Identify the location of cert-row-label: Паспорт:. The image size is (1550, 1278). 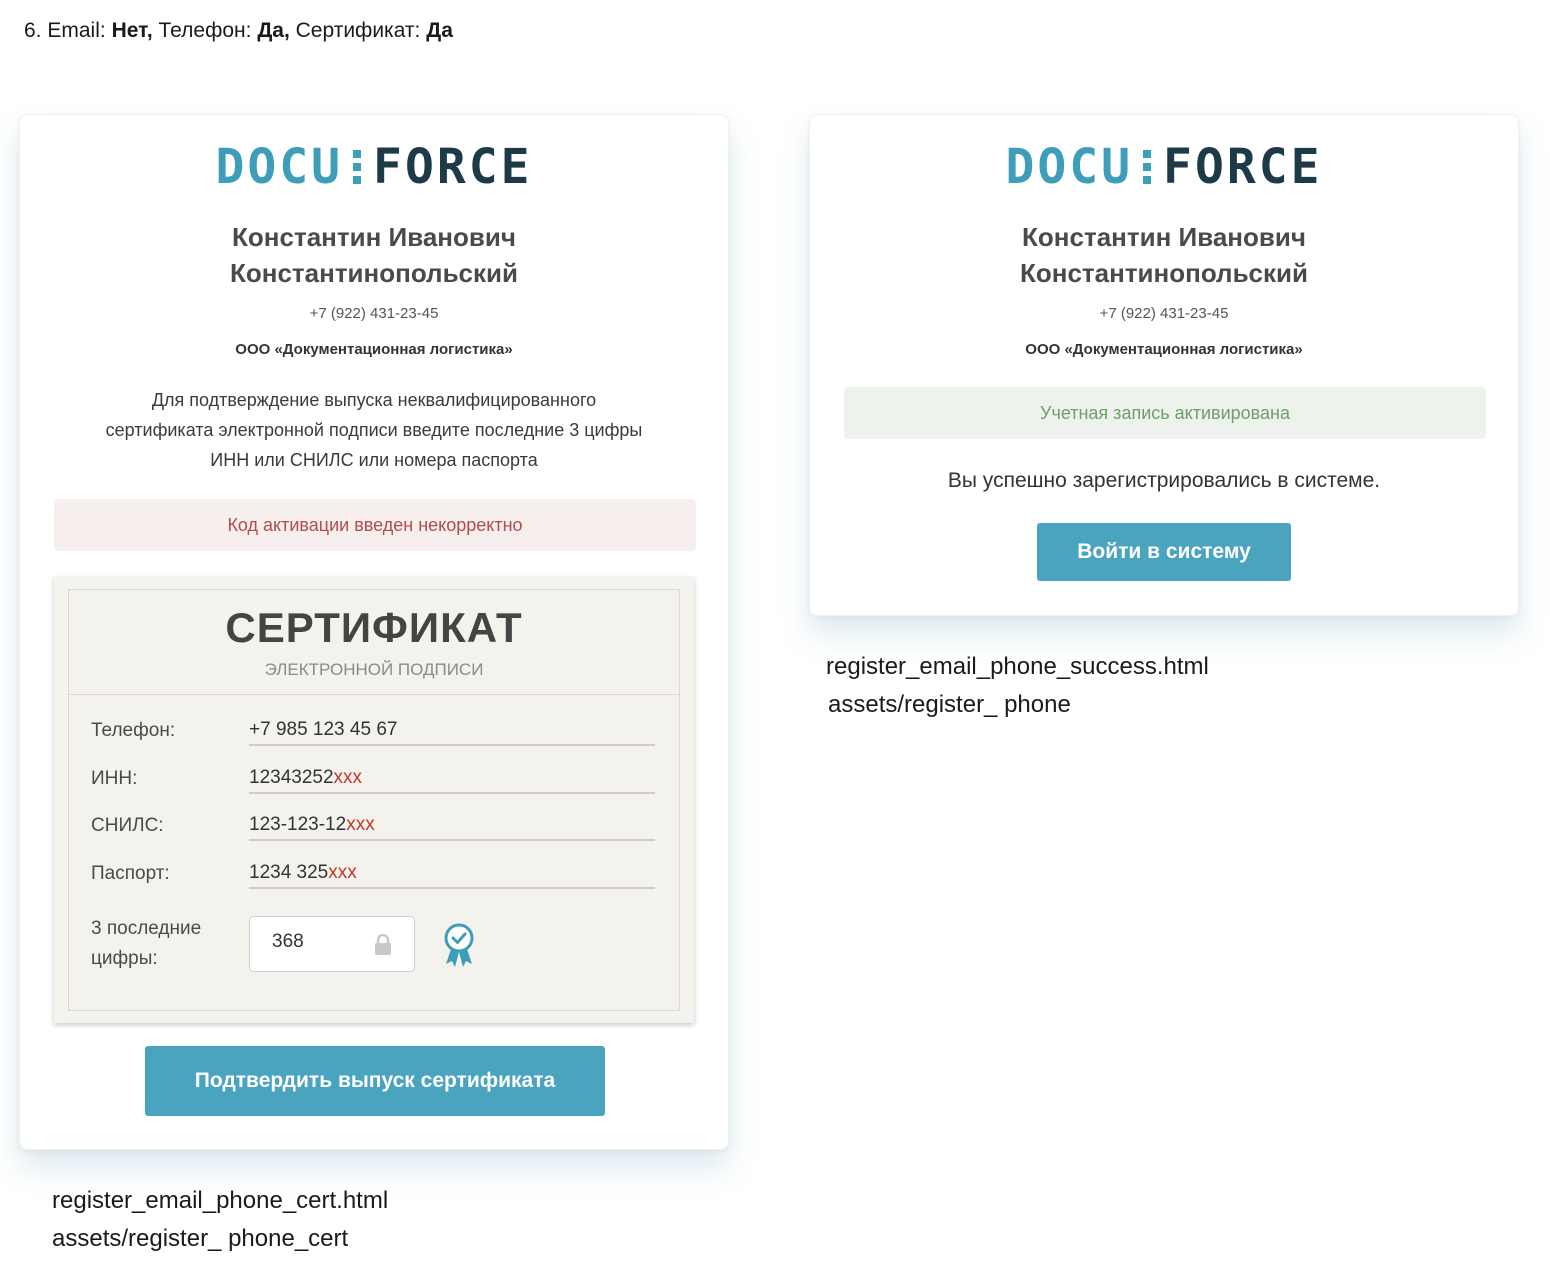
(130, 873).